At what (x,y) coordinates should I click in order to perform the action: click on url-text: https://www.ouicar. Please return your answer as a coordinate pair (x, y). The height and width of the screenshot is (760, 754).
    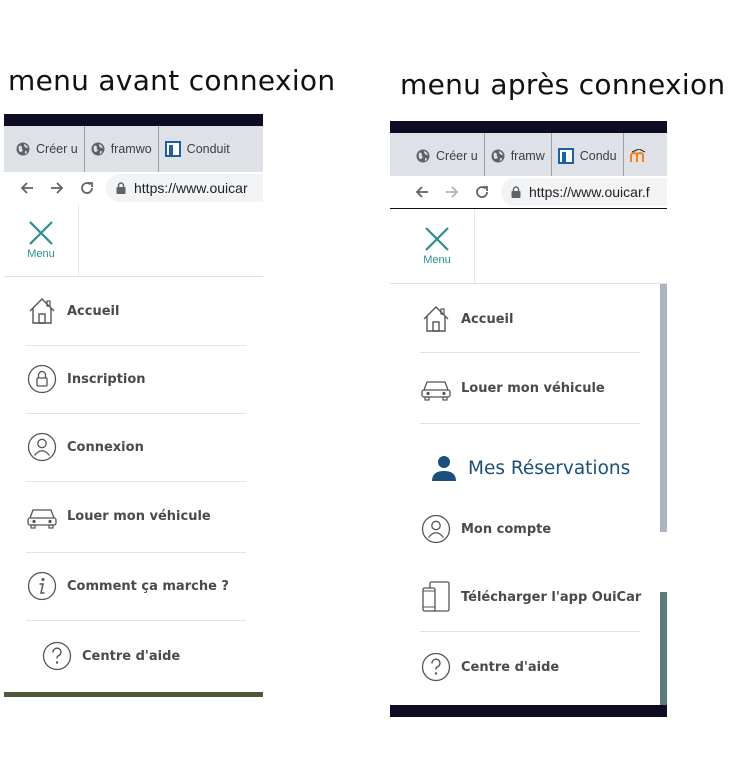
    Looking at the image, I should click on (191, 188).